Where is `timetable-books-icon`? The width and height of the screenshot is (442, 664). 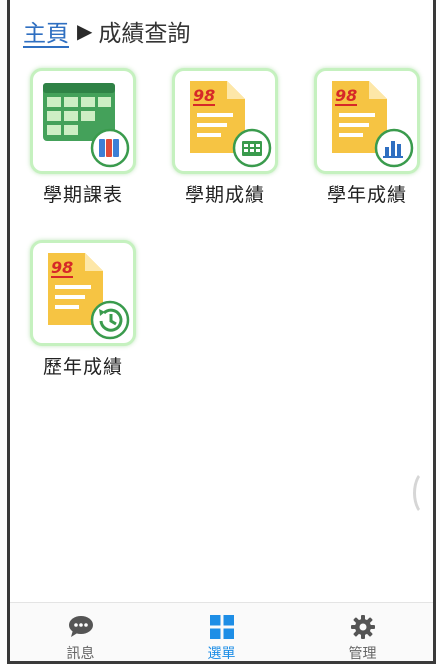 timetable-books-icon is located at coordinates (83, 121).